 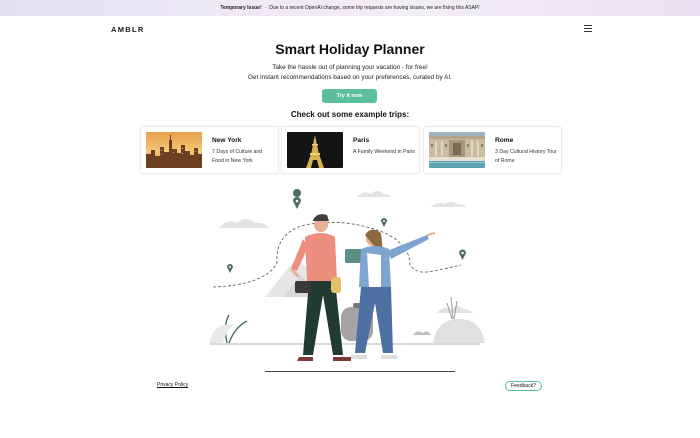 I want to click on hamburger-menu-icon, so click(x=588, y=28).